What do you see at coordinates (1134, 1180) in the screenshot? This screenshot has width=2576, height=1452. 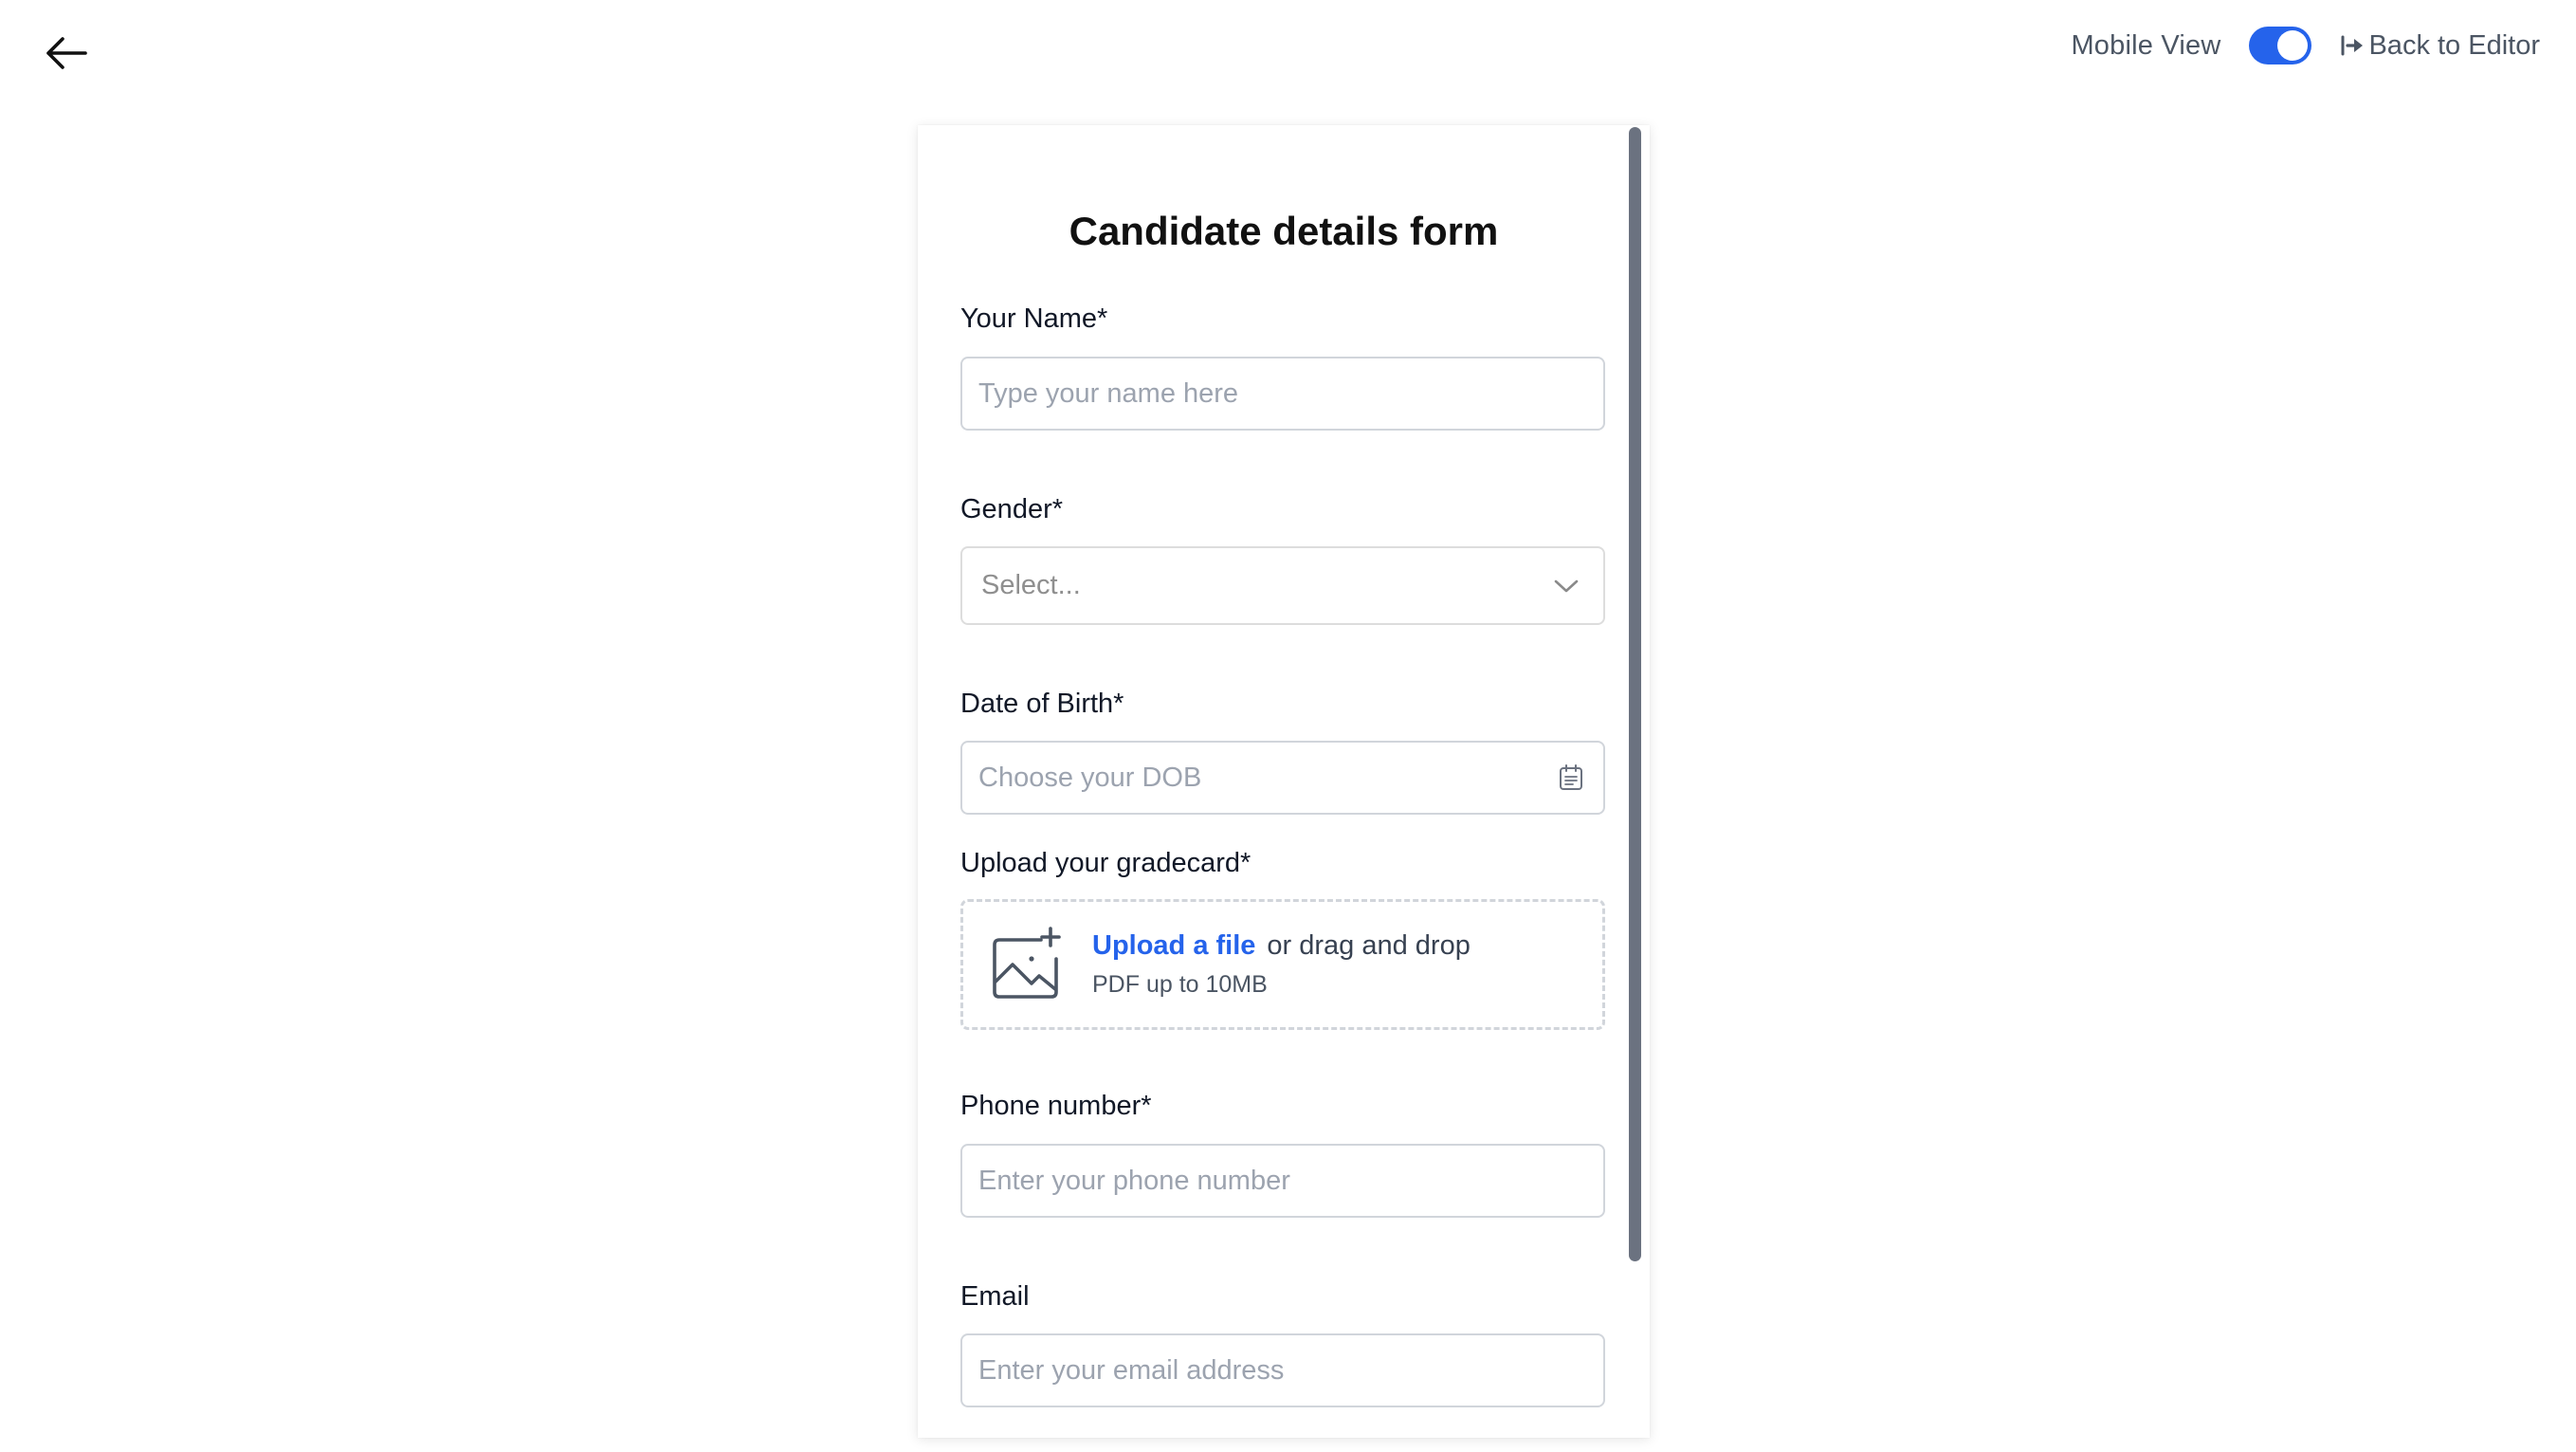 I see `phone-placeholder: Enter your phone number` at bounding box center [1134, 1180].